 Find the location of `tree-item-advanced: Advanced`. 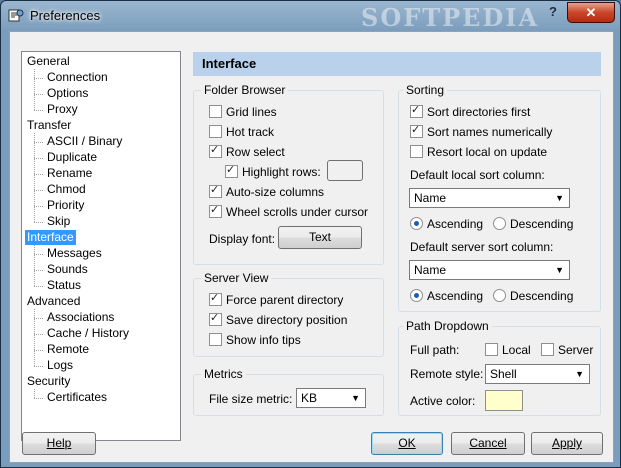

tree-item-advanced: Advanced is located at coordinates (53, 301).